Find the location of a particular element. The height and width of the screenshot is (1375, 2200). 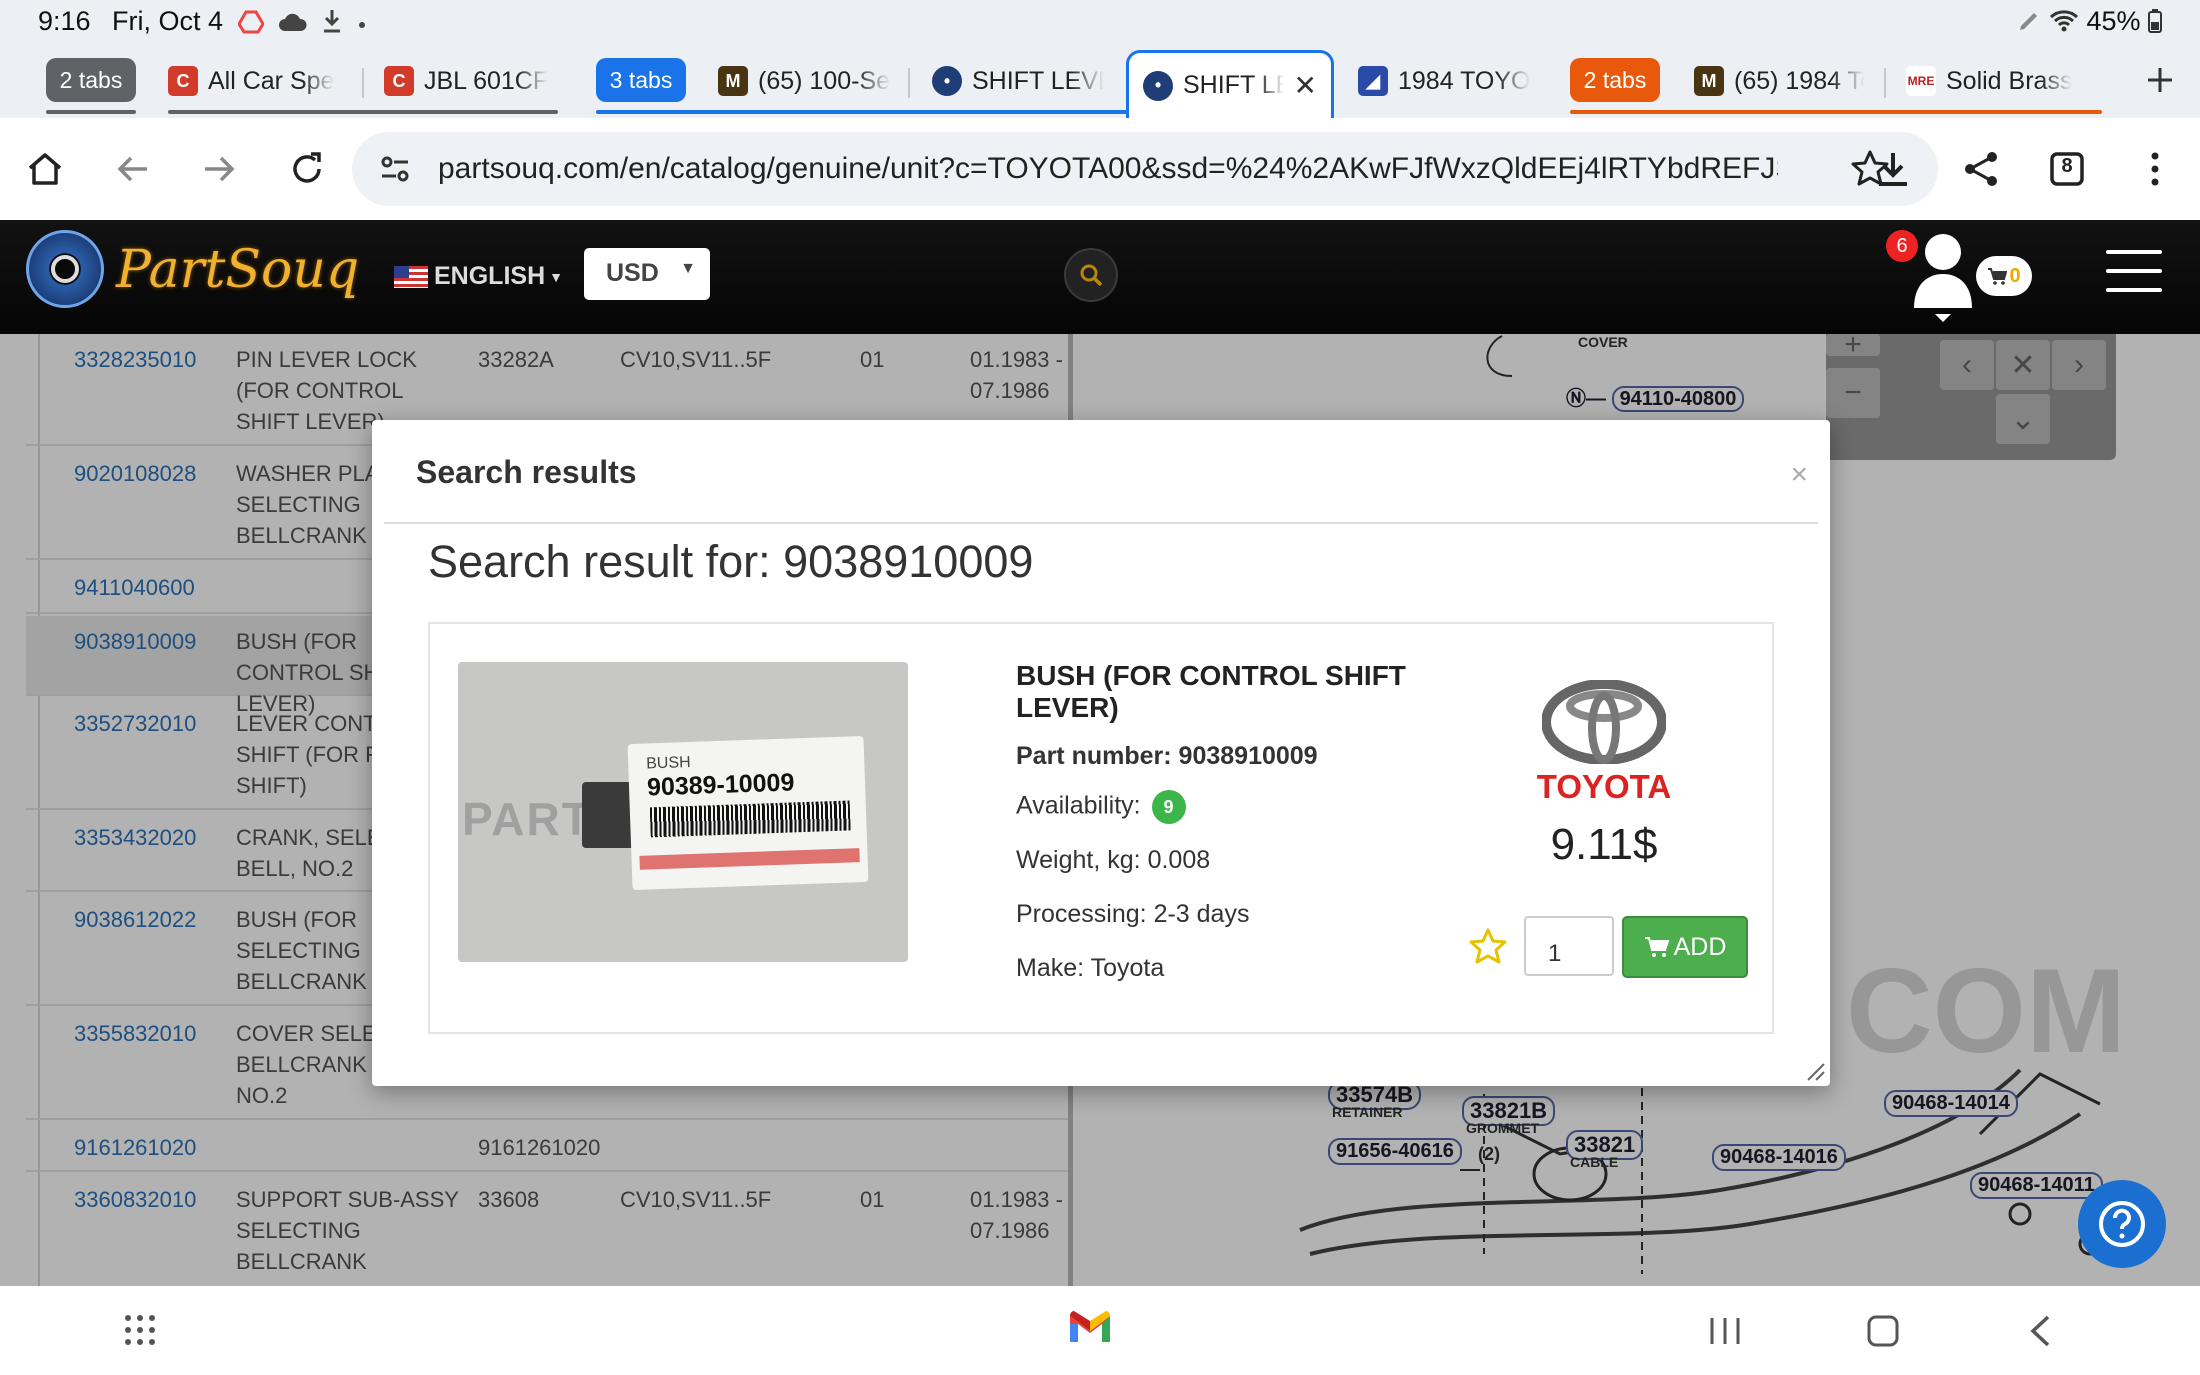

site-favicon: ◢ is located at coordinates (1373, 81).